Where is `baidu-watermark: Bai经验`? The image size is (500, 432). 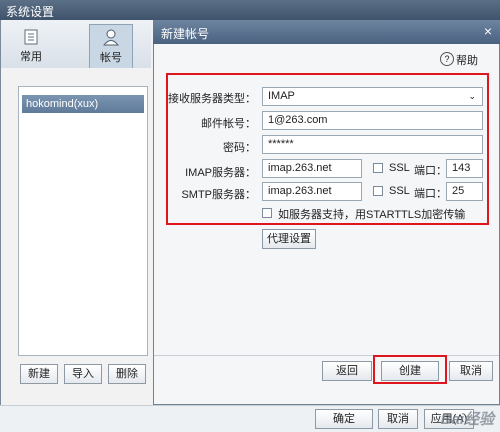 baidu-watermark: Bai经验 is located at coordinates (467, 419).